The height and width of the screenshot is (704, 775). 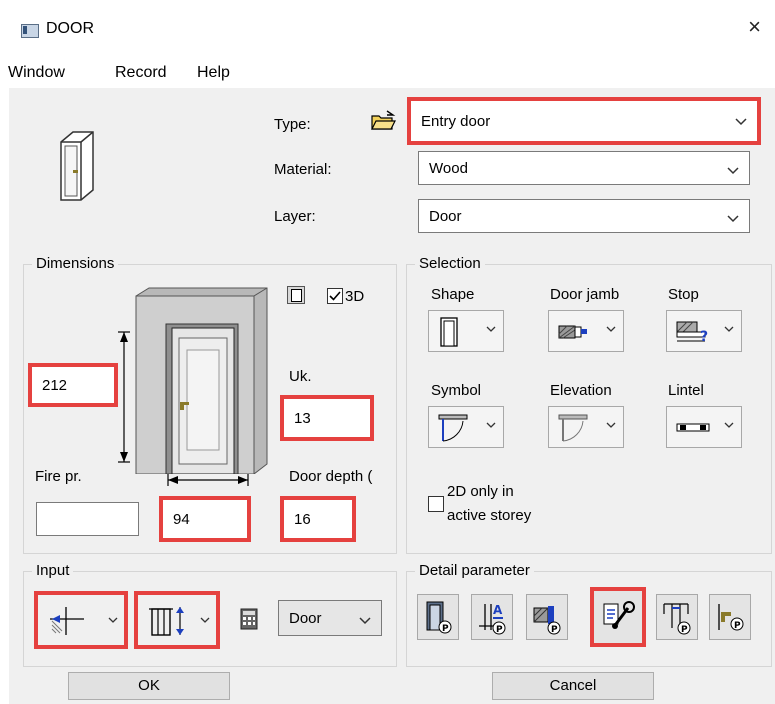 What do you see at coordinates (58, 476) in the screenshot?
I see `fire-label: Fire pr.` at bounding box center [58, 476].